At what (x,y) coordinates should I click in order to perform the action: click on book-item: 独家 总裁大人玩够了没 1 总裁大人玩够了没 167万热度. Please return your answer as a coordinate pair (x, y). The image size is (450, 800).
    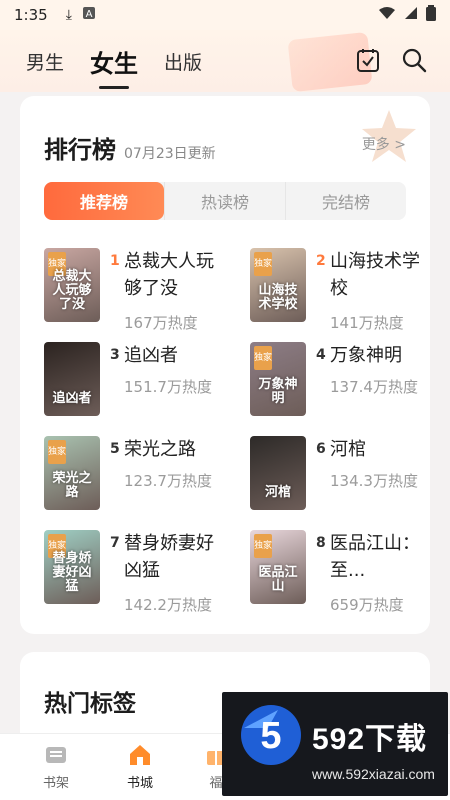
    Looking at the image, I should click on (141, 290).